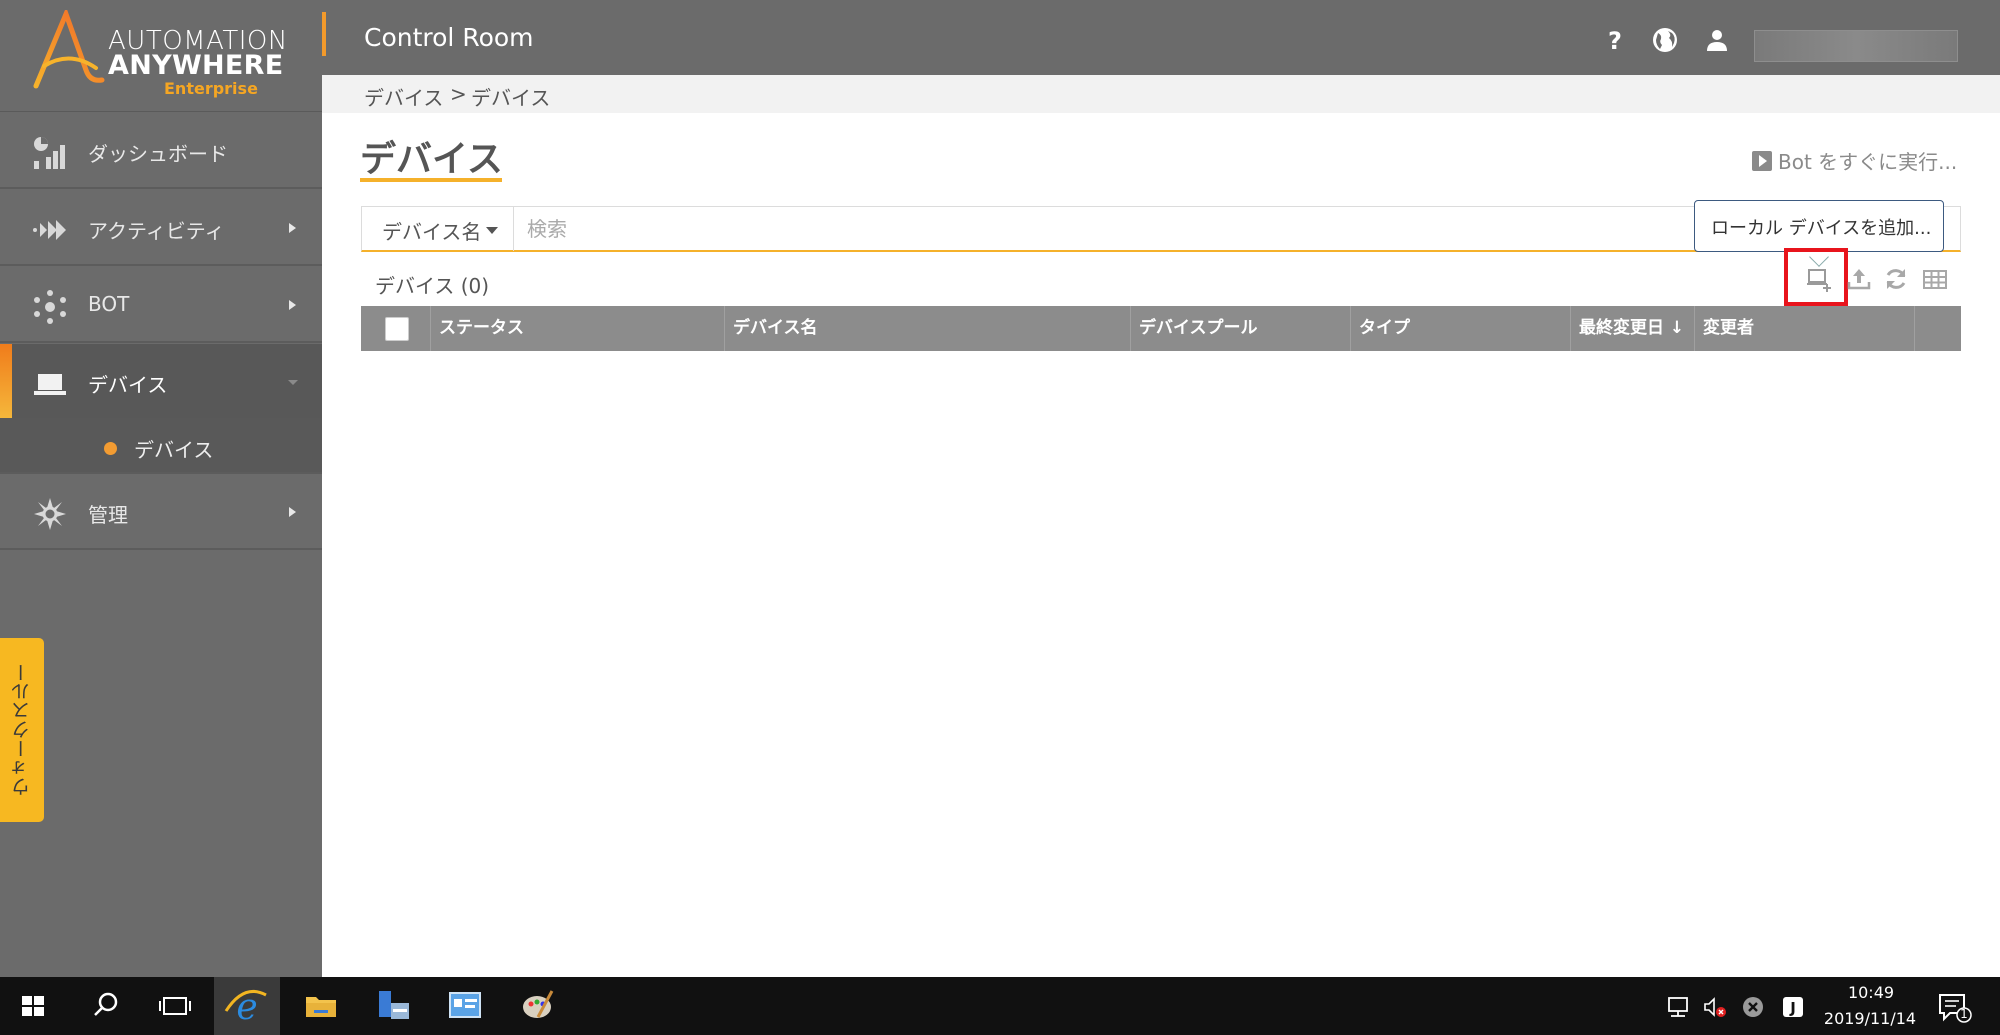 Image resolution: width=2000 pixels, height=1035 pixels. I want to click on task-view-button, so click(175, 1006).